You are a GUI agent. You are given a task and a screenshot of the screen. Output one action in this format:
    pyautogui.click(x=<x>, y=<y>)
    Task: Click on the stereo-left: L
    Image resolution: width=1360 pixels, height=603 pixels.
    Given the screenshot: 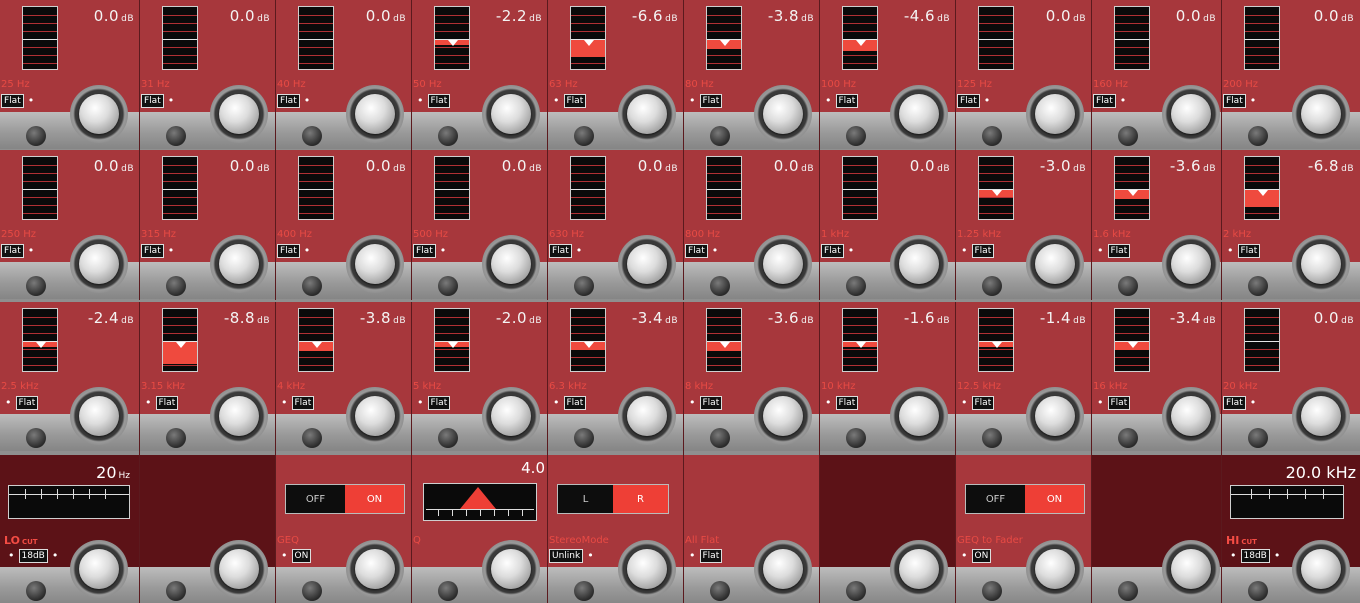 What is the action you would take?
    pyautogui.click(x=585, y=499)
    